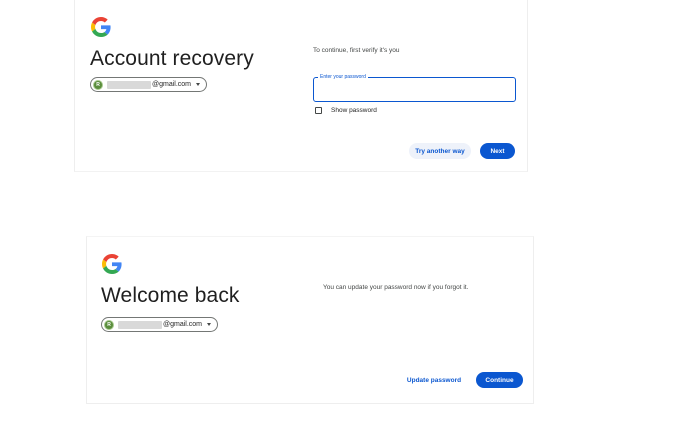 The width and height of the screenshot is (692, 432). Describe the element at coordinates (343, 77) in the screenshot. I see `password-field-label: Enter your password` at that location.